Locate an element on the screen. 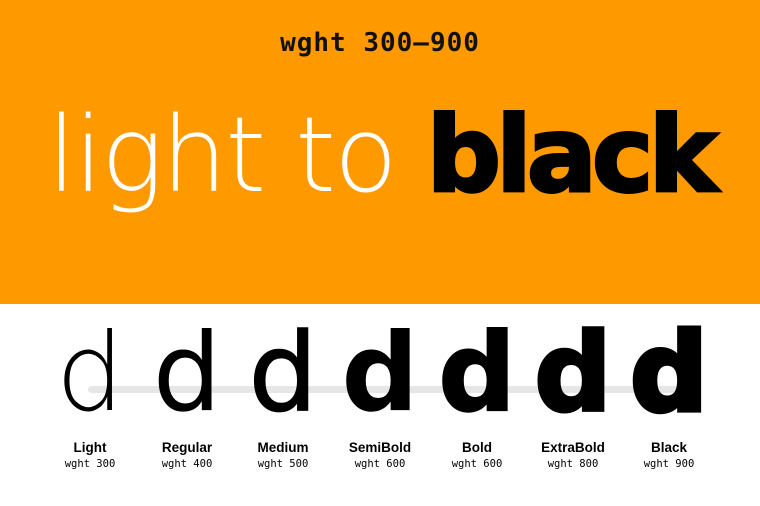 The image size is (760, 506). glyph-black: d is located at coordinates (669, 373).